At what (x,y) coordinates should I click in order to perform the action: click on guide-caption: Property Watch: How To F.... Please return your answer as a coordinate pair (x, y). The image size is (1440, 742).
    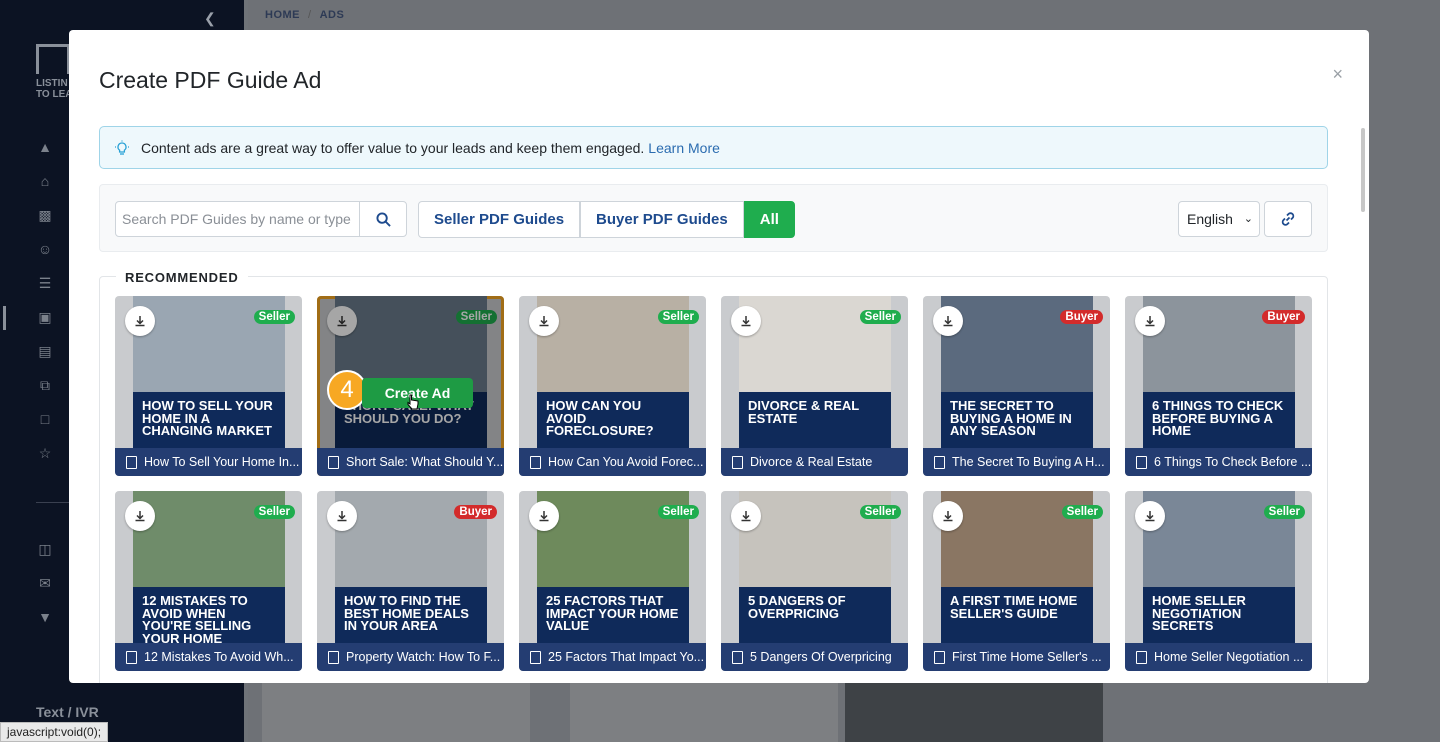
    Looking at the image, I should click on (410, 657).